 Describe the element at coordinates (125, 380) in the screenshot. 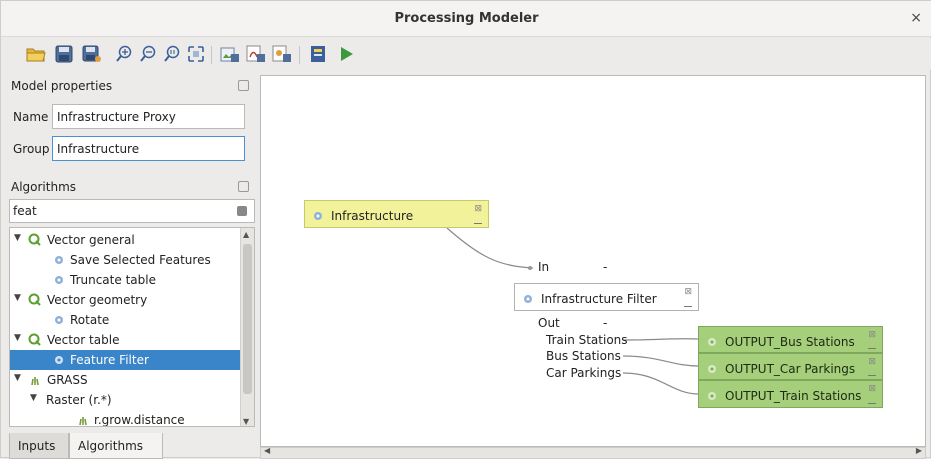

I see `tree-group-grass: ▼ GRASS` at that location.